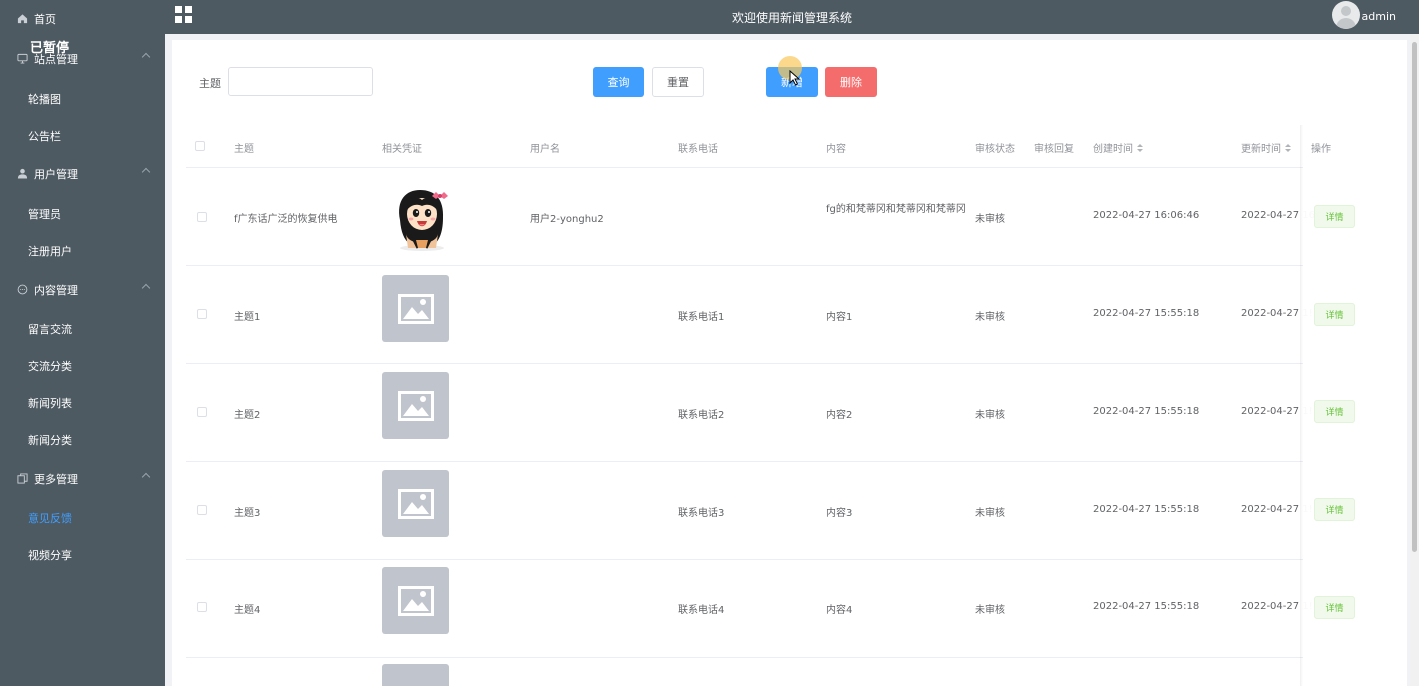 This screenshot has width=1419, height=686. What do you see at coordinates (44, 99) in the screenshot?
I see `sidebar-item-label: 轮播图` at bounding box center [44, 99].